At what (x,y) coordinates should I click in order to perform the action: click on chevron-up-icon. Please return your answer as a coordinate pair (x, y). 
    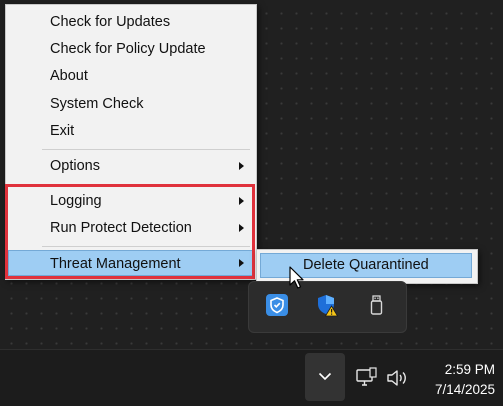
    Looking at the image, I should click on (325, 376).